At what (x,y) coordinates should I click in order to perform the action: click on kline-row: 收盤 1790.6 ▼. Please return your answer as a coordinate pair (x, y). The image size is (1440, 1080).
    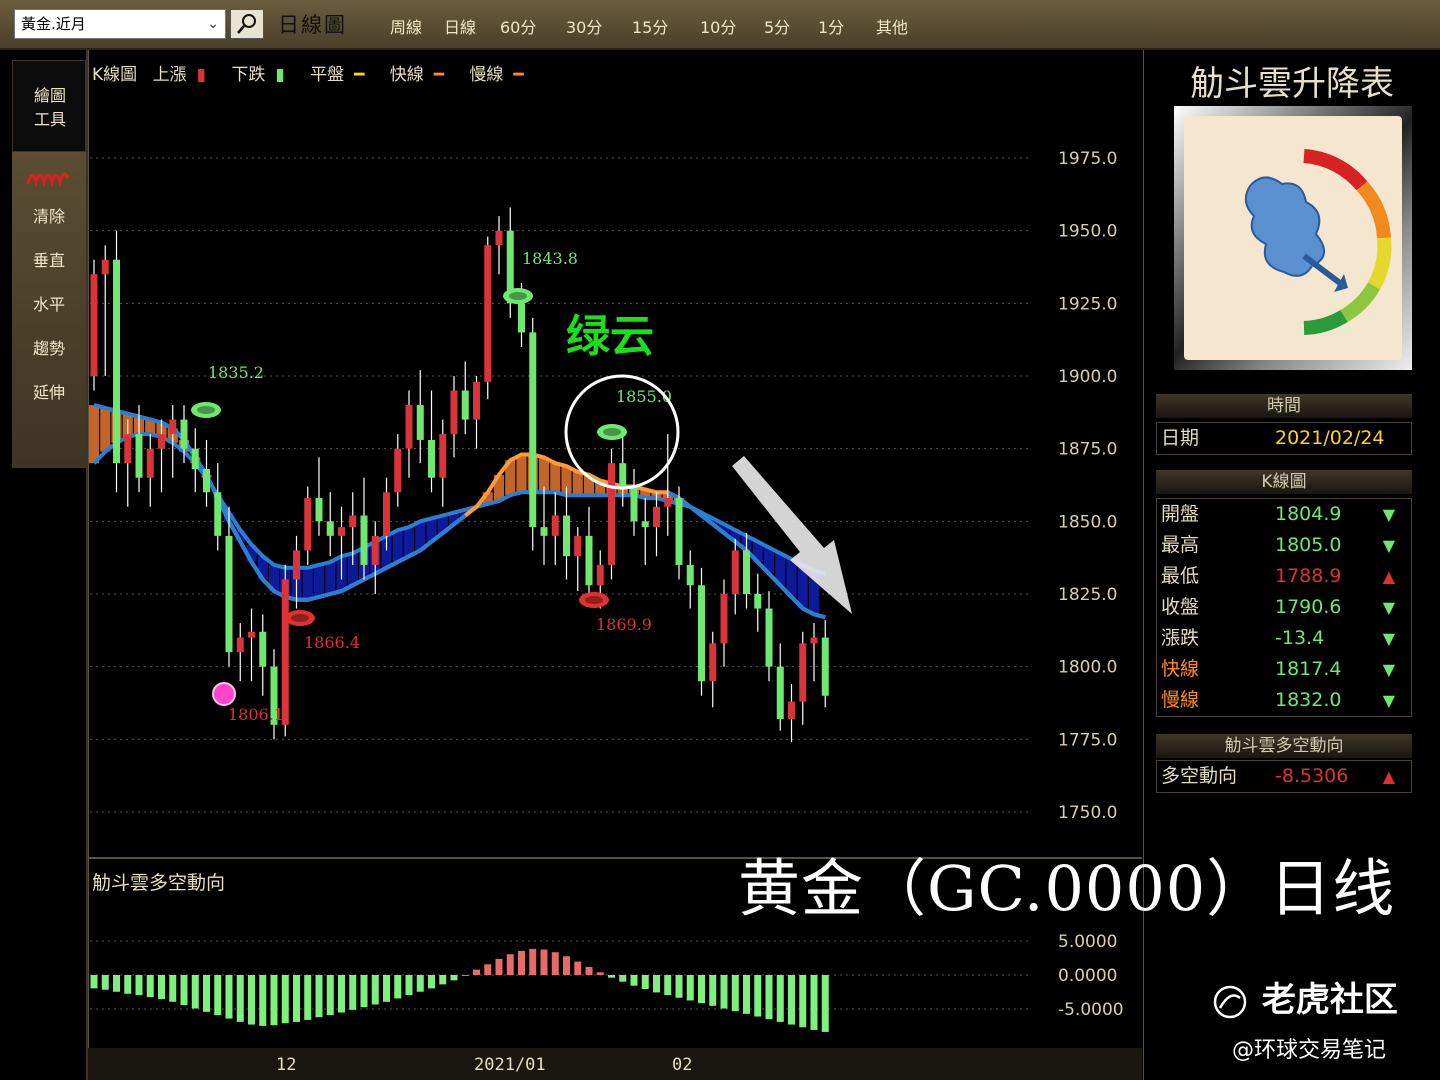
    Looking at the image, I should click on (1284, 607).